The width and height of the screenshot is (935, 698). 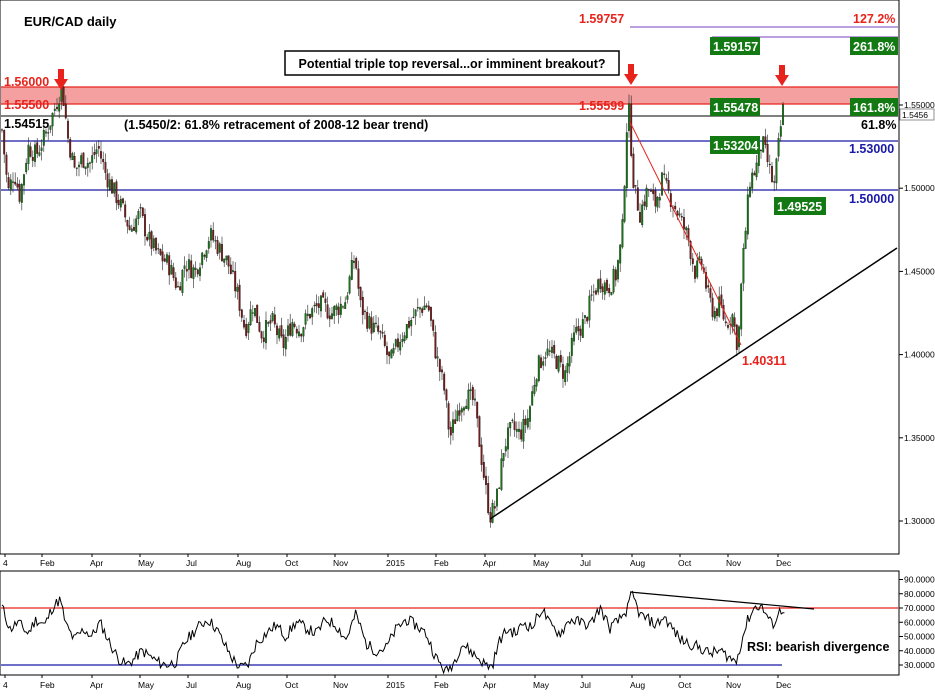 What do you see at coordinates (26, 82) in the screenshot?
I see `level-label-156000: 1.56000` at bounding box center [26, 82].